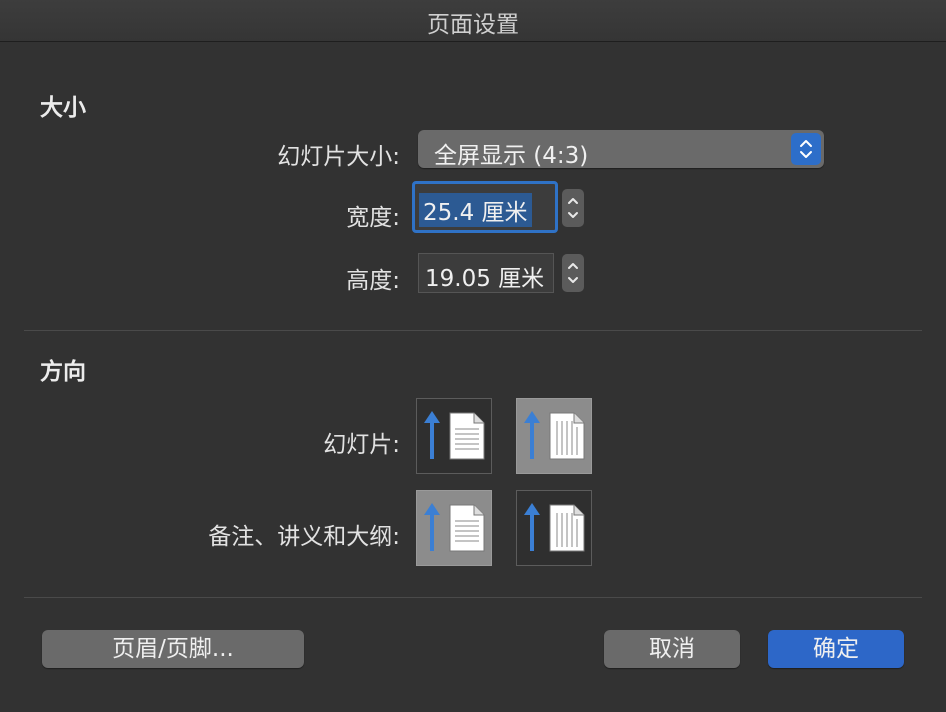 The width and height of the screenshot is (946, 712). I want to click on width-label: 宽度:, so click(373, 218).